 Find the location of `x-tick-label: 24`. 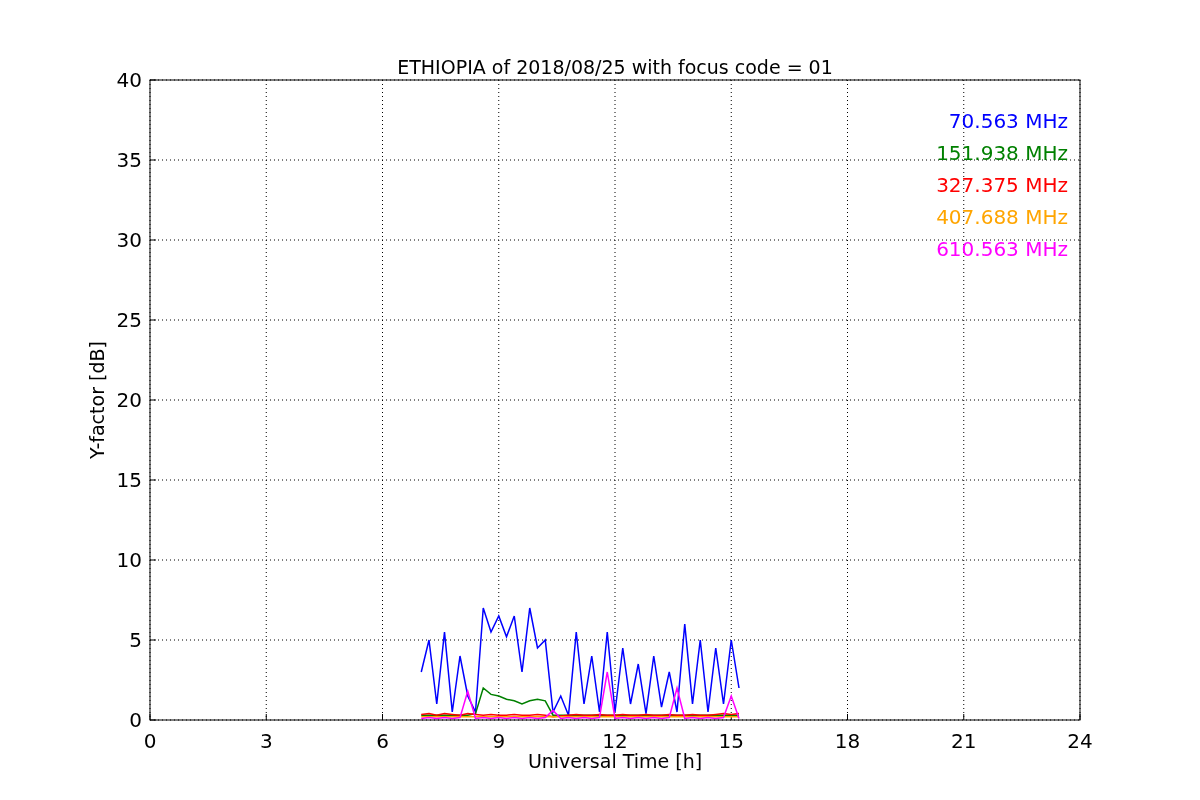

x-tick-label: 24 is located at coordinates (1080, 741).